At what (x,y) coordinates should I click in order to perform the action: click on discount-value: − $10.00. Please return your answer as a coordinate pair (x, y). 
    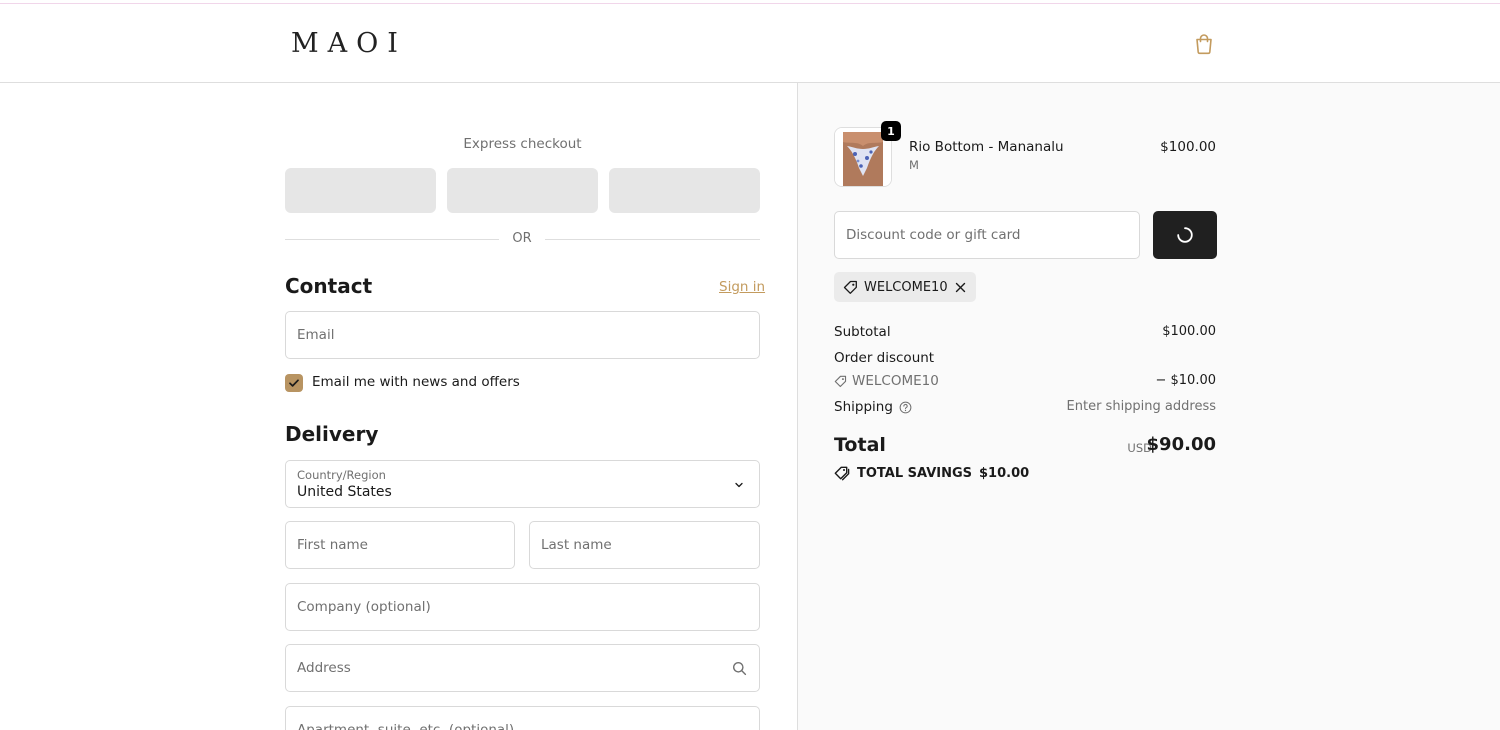
    Looking at the image, I should click on (1185, 380).